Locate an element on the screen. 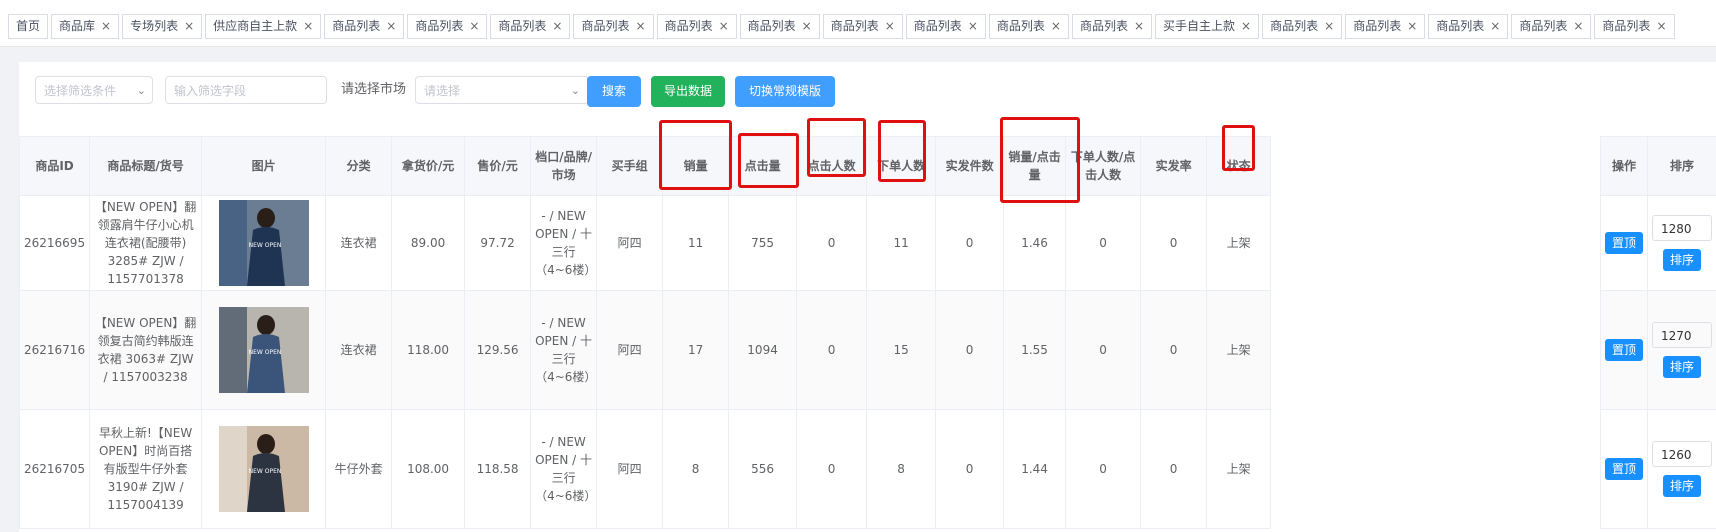  tab-0: 首页 is located at coordinates (28, 26).